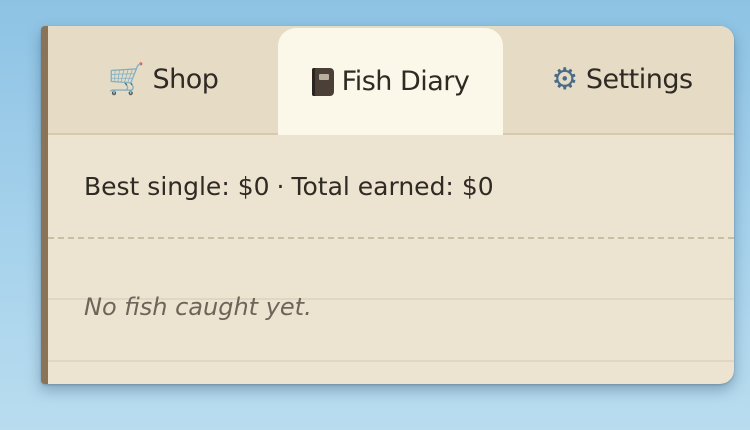 Image resolution: width=750 pixels, height=430 pixels. What do you see at coordinates (157, 186) in the screenshot?
I see `best-single-label: Best single:` at bounding box center [157, 186].